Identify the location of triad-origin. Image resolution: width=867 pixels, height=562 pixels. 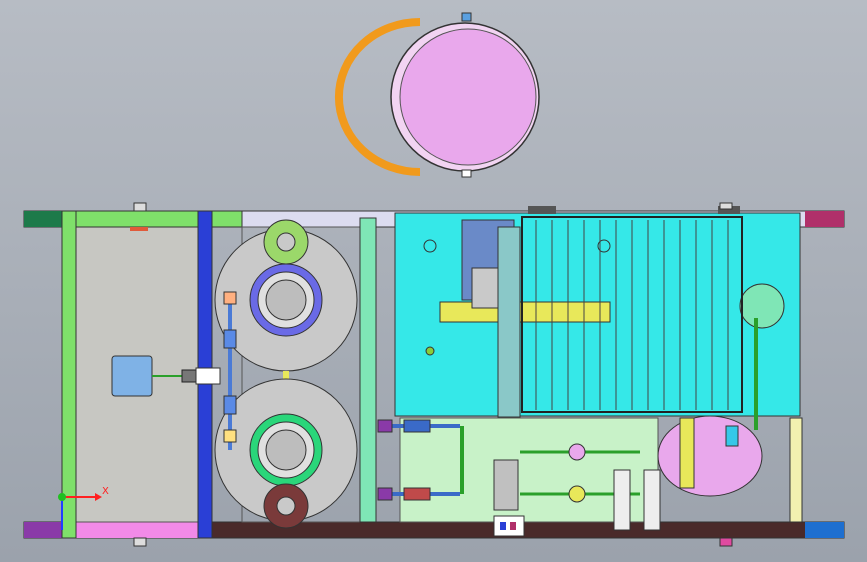
(62, 497).